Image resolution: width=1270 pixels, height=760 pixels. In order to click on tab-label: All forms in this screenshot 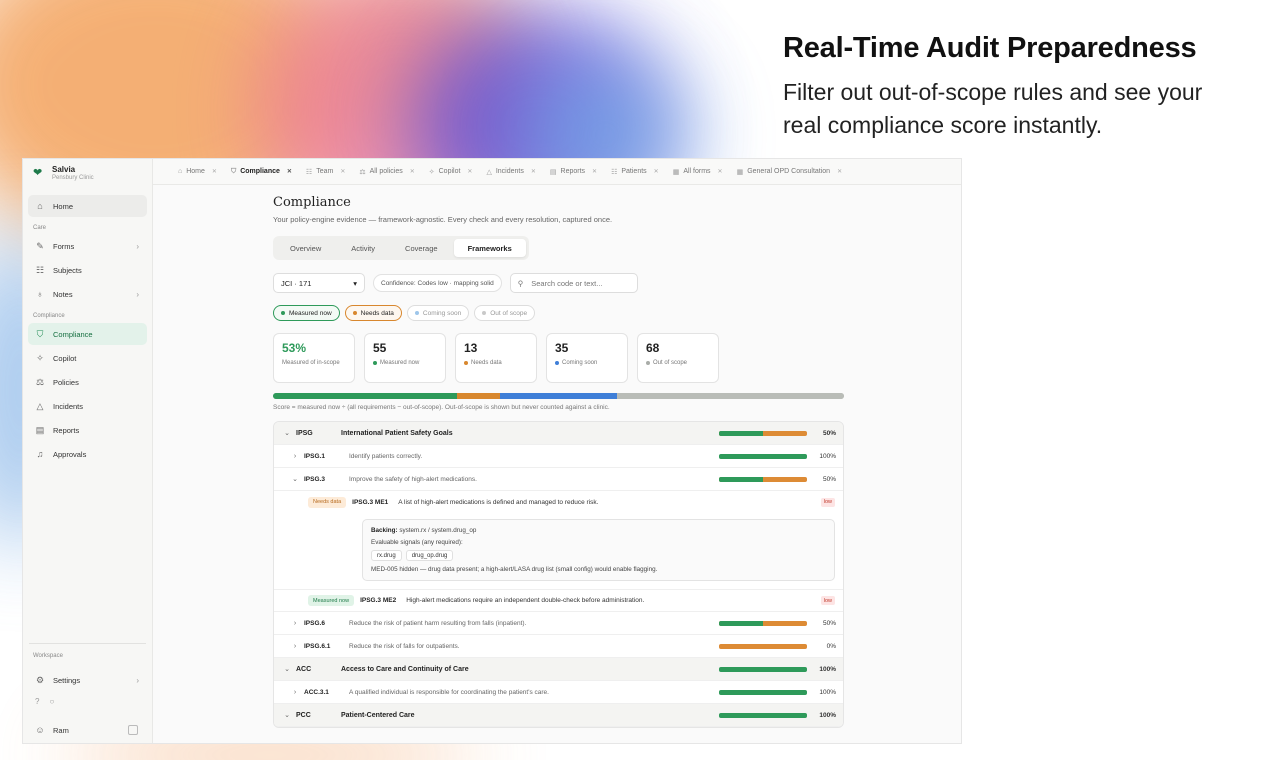, I will do `click(697, 171)`.